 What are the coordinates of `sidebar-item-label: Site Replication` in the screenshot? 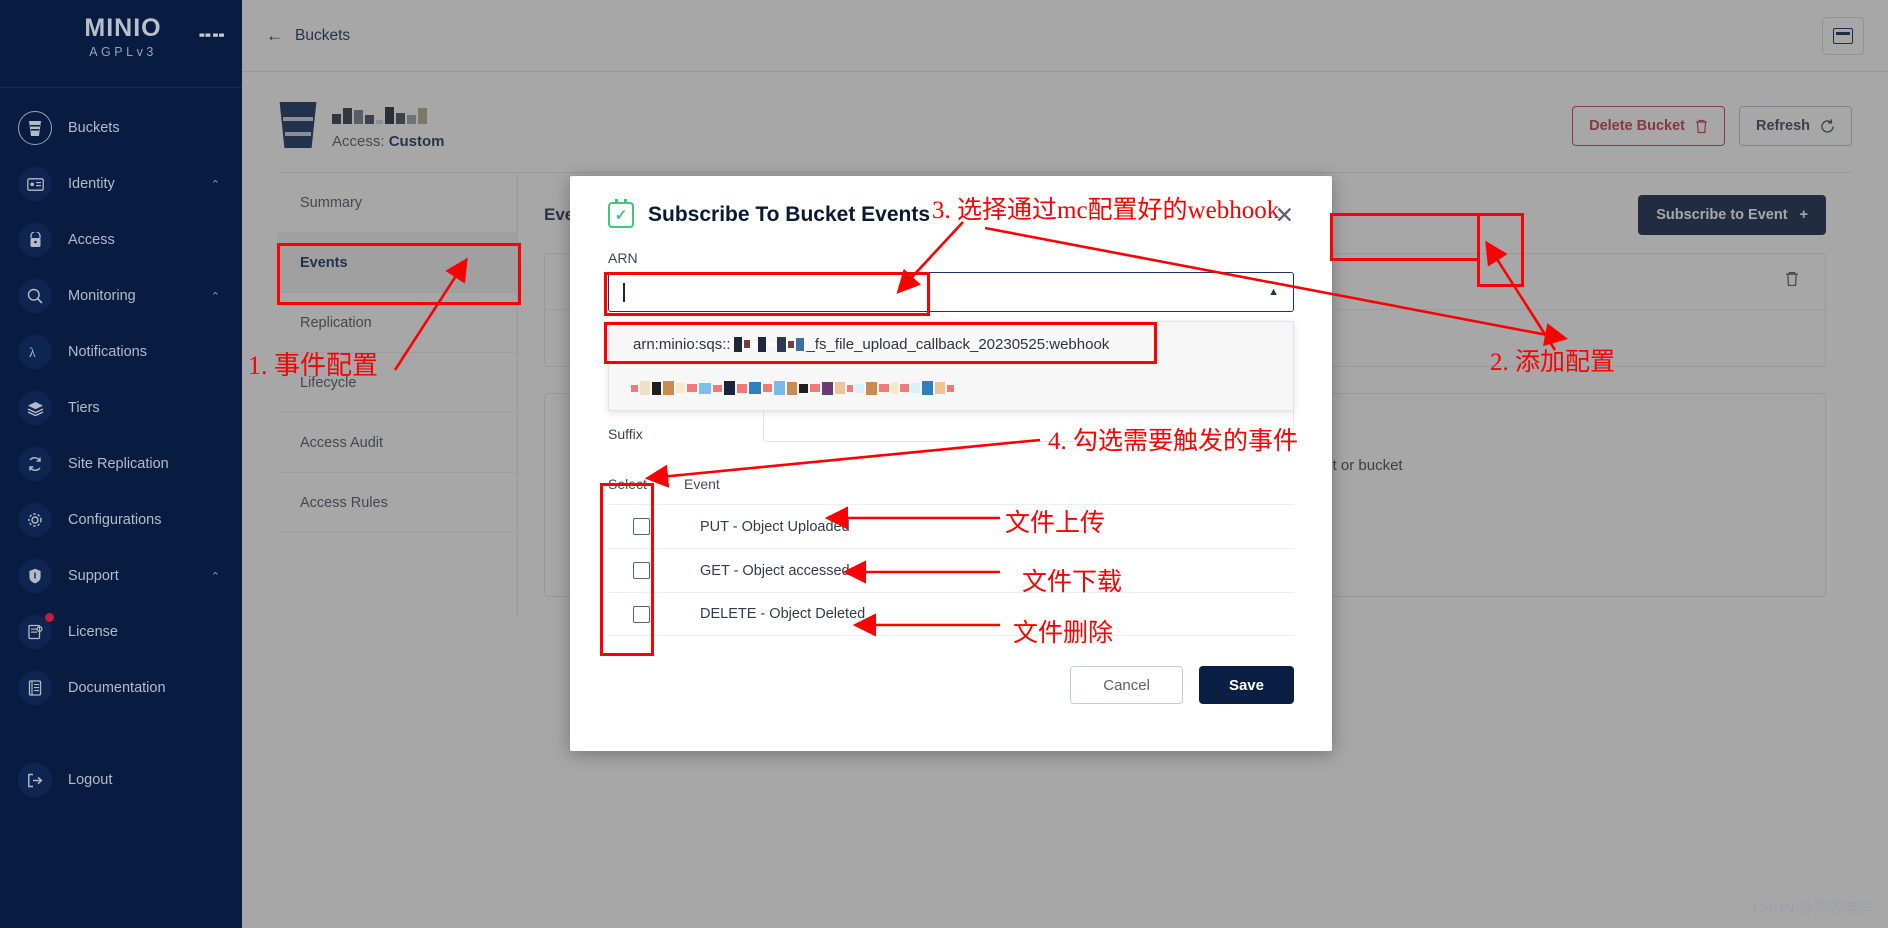 It's located at (118, 464).